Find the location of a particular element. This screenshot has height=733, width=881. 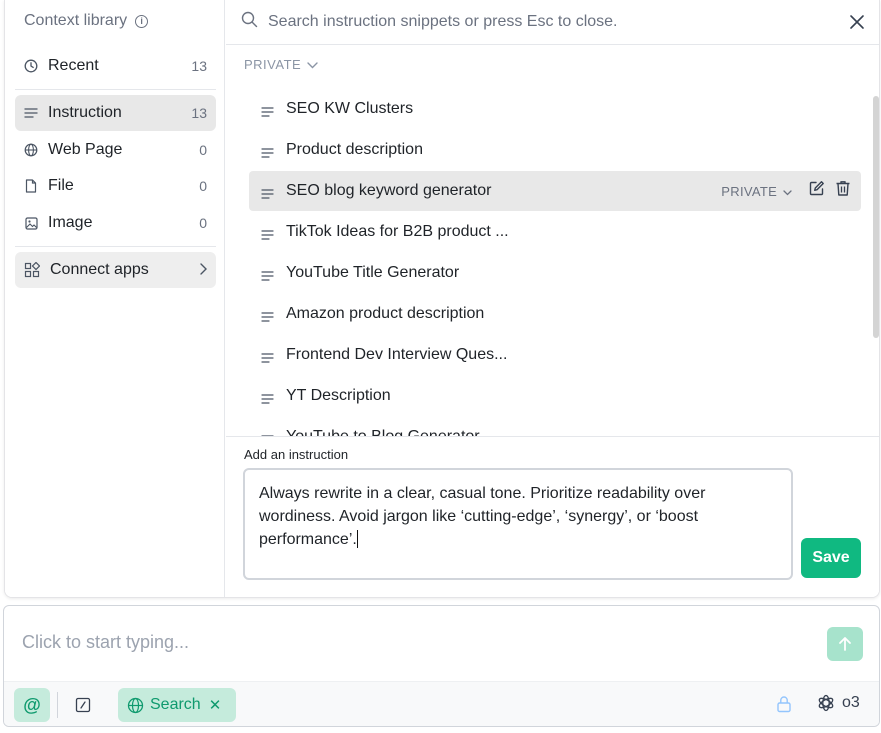

list-scrollbar is located at coordinates (876, 240).